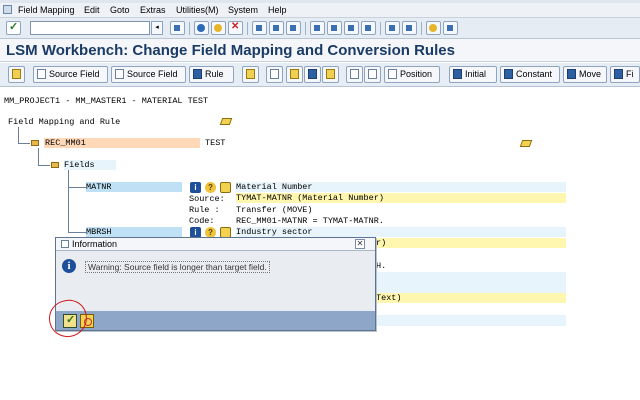  I want to click on menu-extras: Extras, so click(153, 10).